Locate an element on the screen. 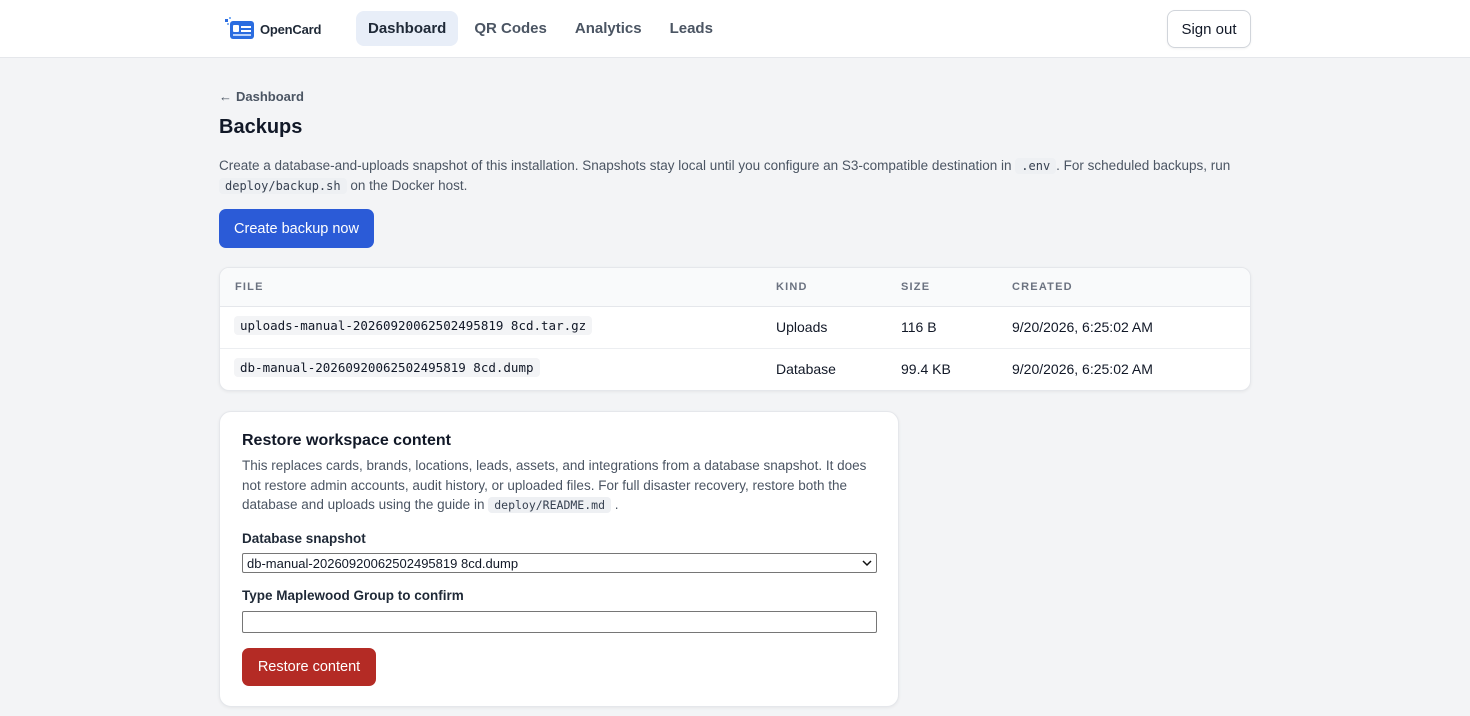 This screenshot has height=716, width=1470. restore-desc-text-2: . is located at coordinates (616, 504).